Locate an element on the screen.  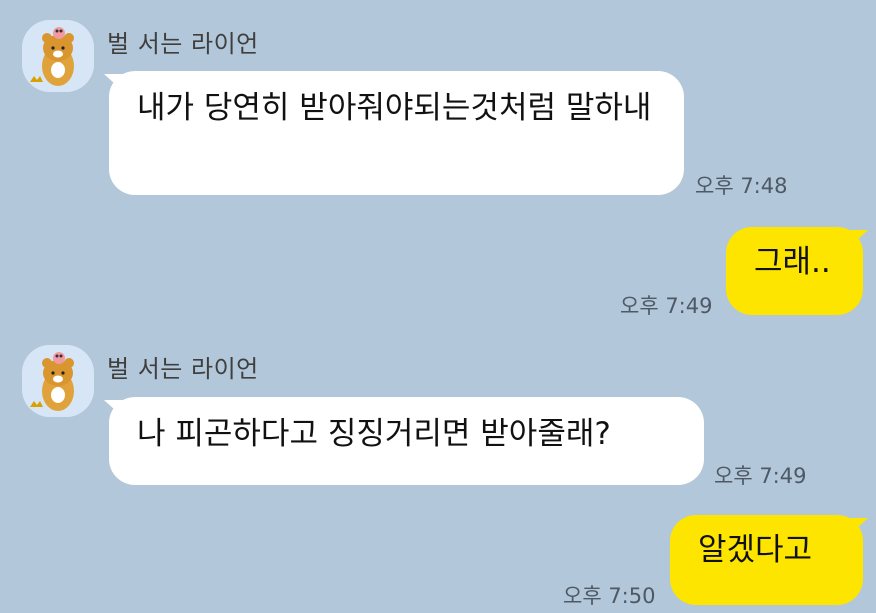
outgoing-message-bubble: 그래.. is located at coordinates (794, 271).